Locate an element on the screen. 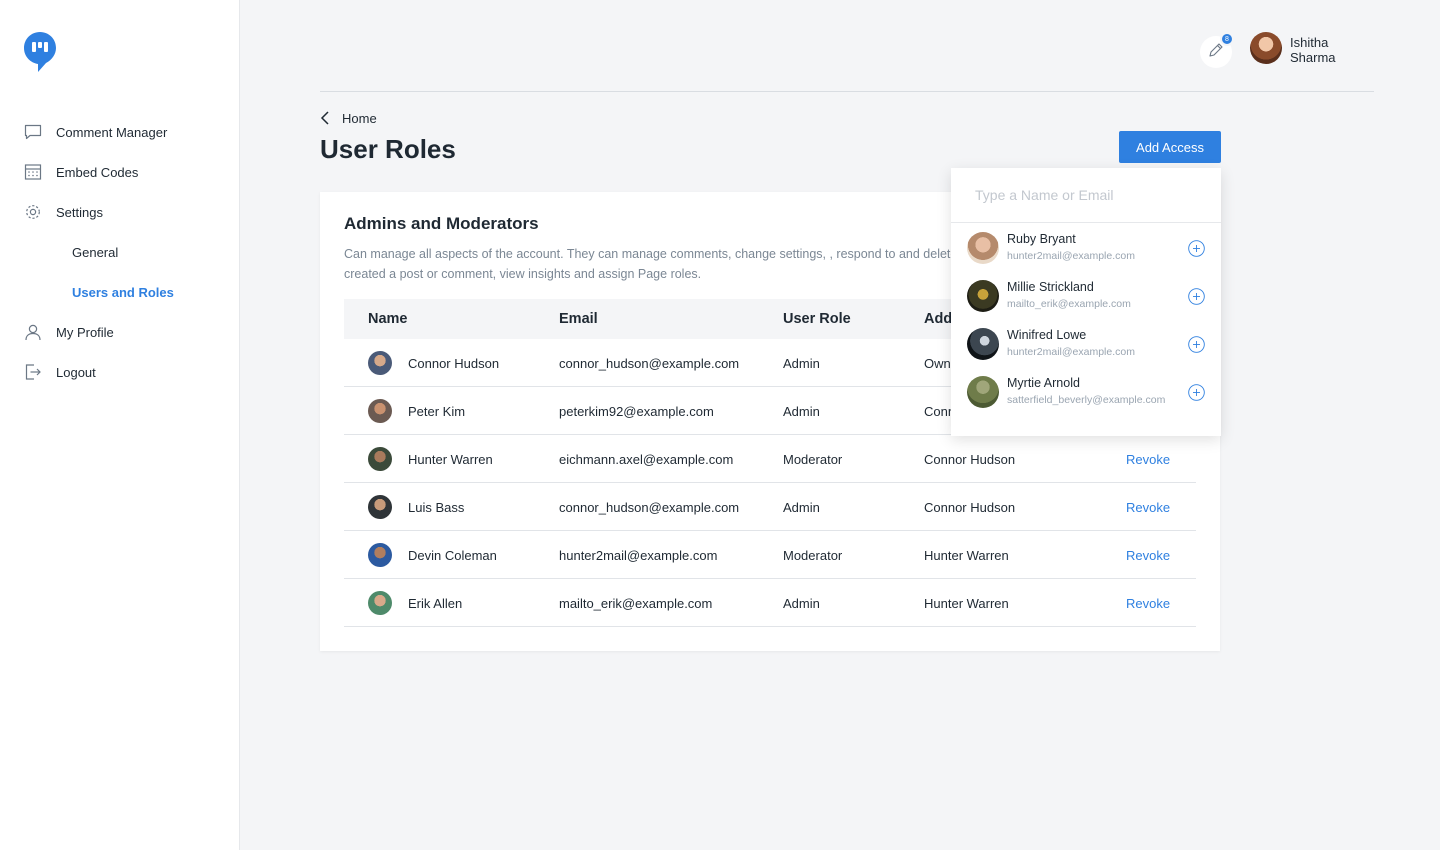  sidebar-item-label: My Profile is located at coordinates (85, 332).